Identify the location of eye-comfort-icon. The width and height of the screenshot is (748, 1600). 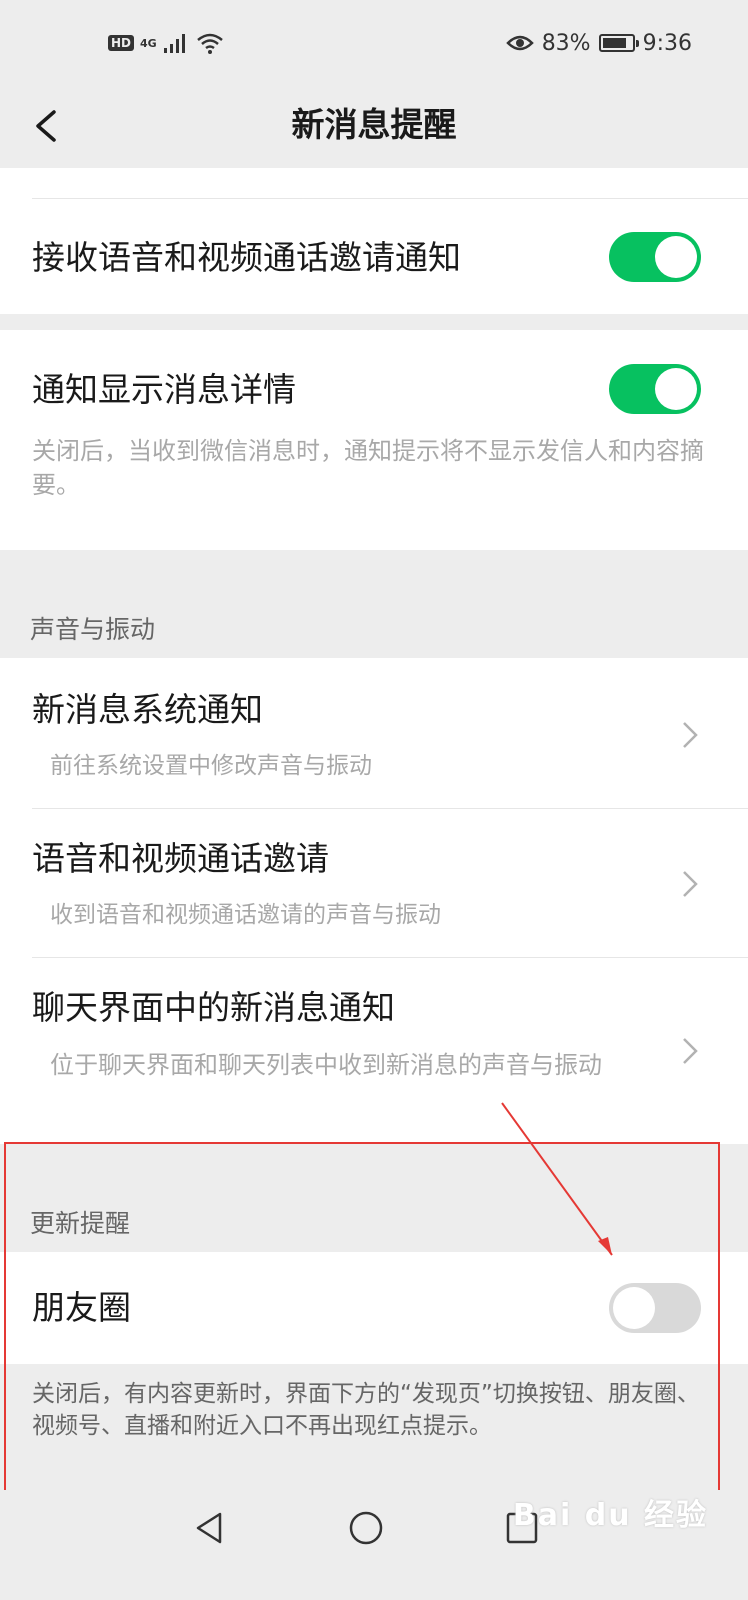
(519, 43).